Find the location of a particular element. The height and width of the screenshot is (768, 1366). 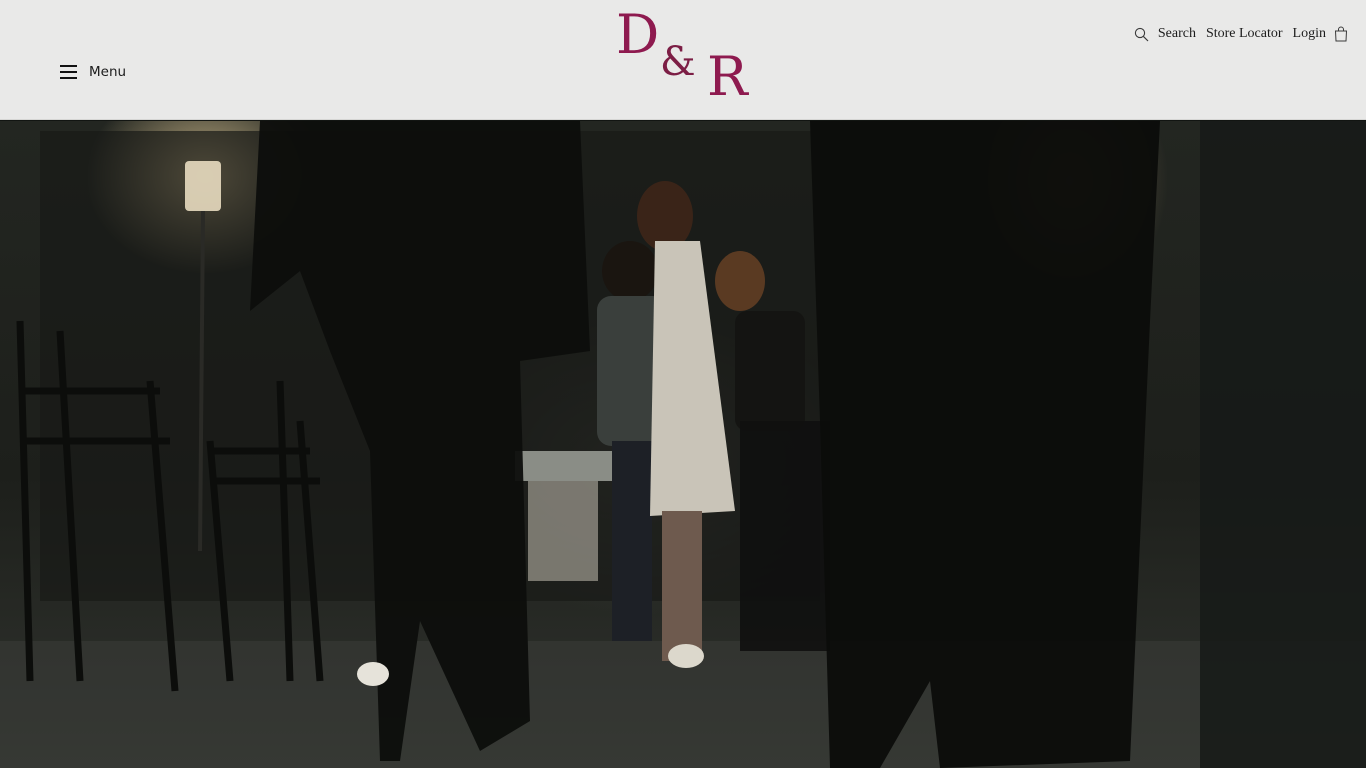

search-button: Search is located at coordinates (1165, 34).